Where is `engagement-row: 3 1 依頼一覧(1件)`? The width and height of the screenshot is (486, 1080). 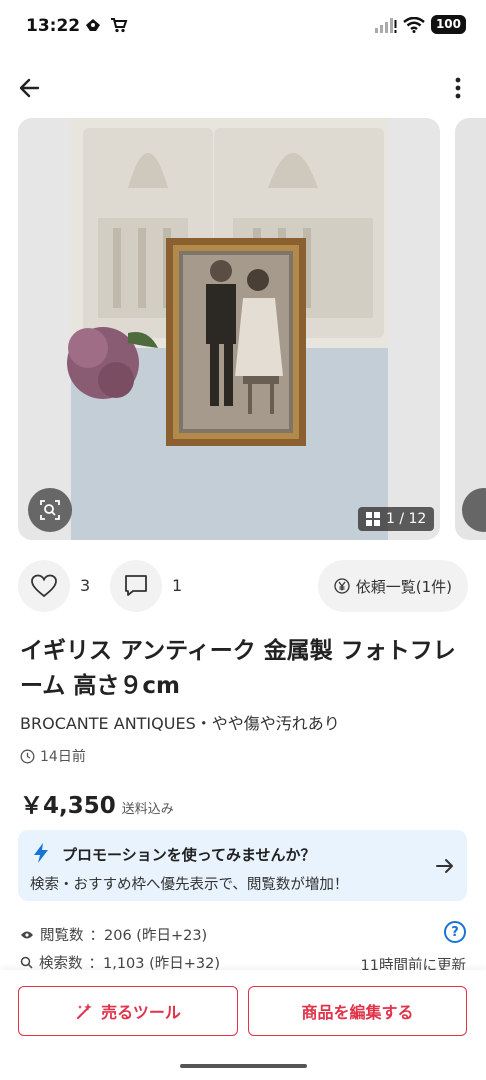 engagement-row: 3 1 依頼一覧(1件) is located at coordinates (243, 586).